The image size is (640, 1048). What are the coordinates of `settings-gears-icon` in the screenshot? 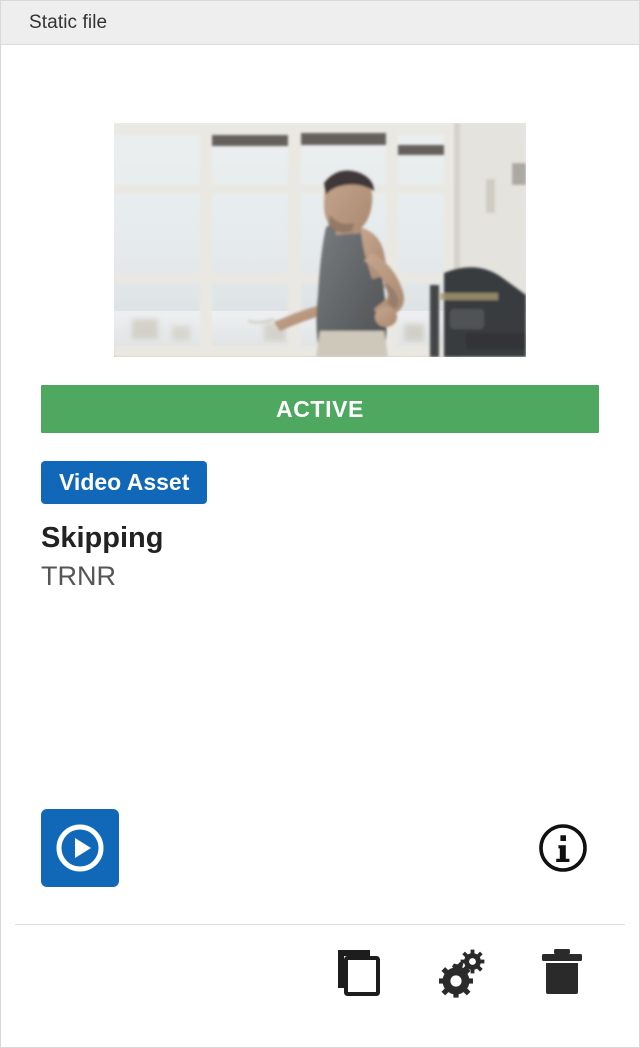 It's located at (462, 973).